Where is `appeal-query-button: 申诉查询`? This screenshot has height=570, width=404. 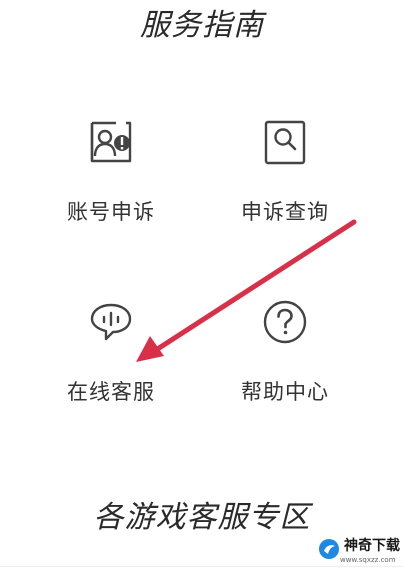
appeal-query-button: 申诉查询 is located at coordinates (285, 174).